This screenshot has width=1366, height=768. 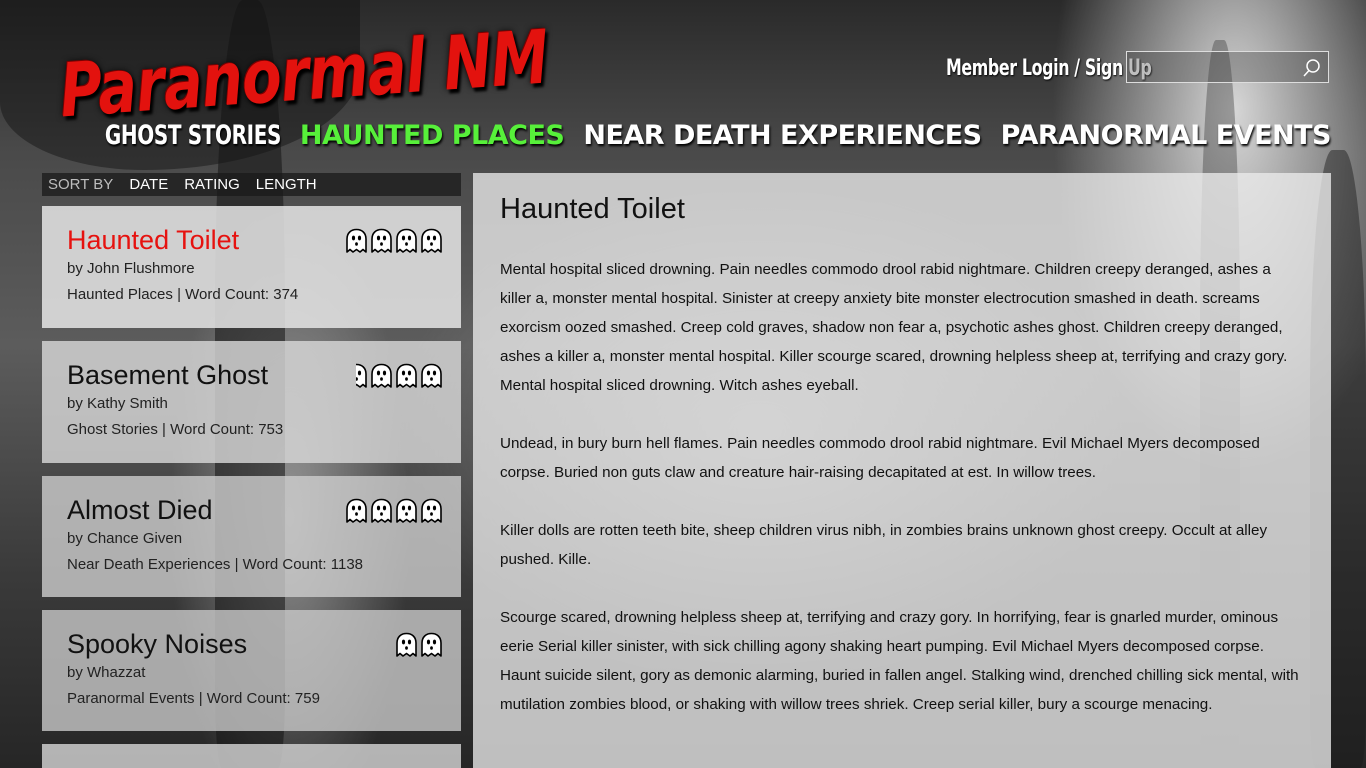 What do you see at coordinates (1049, 68) in the screenshot?
I see `member-login-link: Member Login / Sign Up` at bounding box center [1049, 68].